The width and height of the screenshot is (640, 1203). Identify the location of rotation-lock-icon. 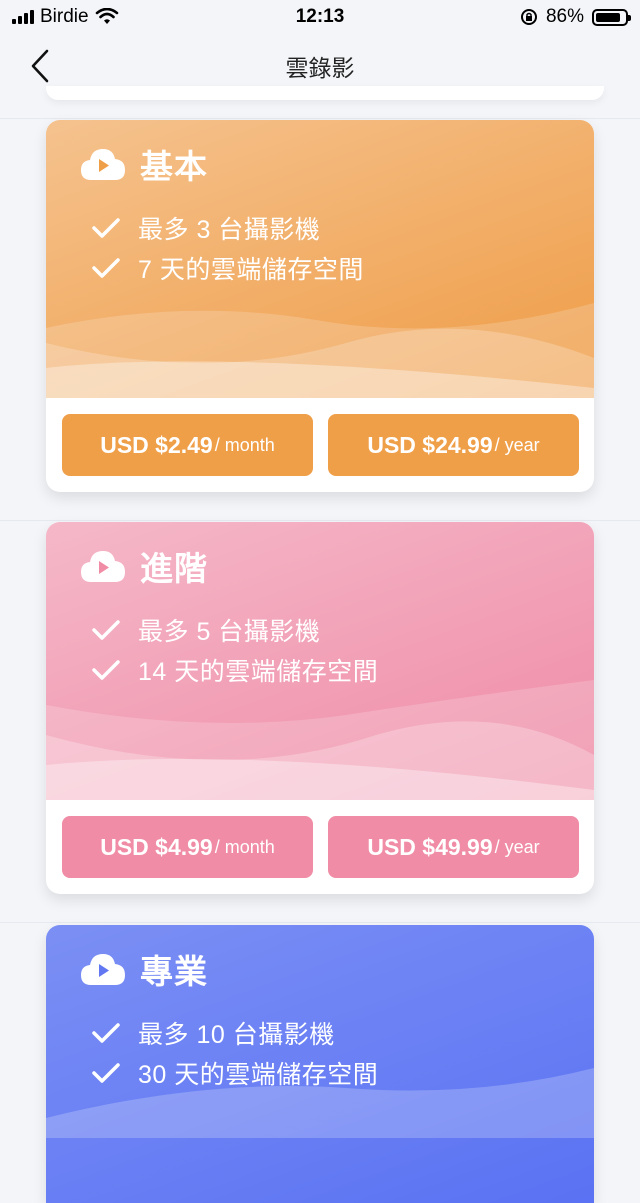
(528, 17).